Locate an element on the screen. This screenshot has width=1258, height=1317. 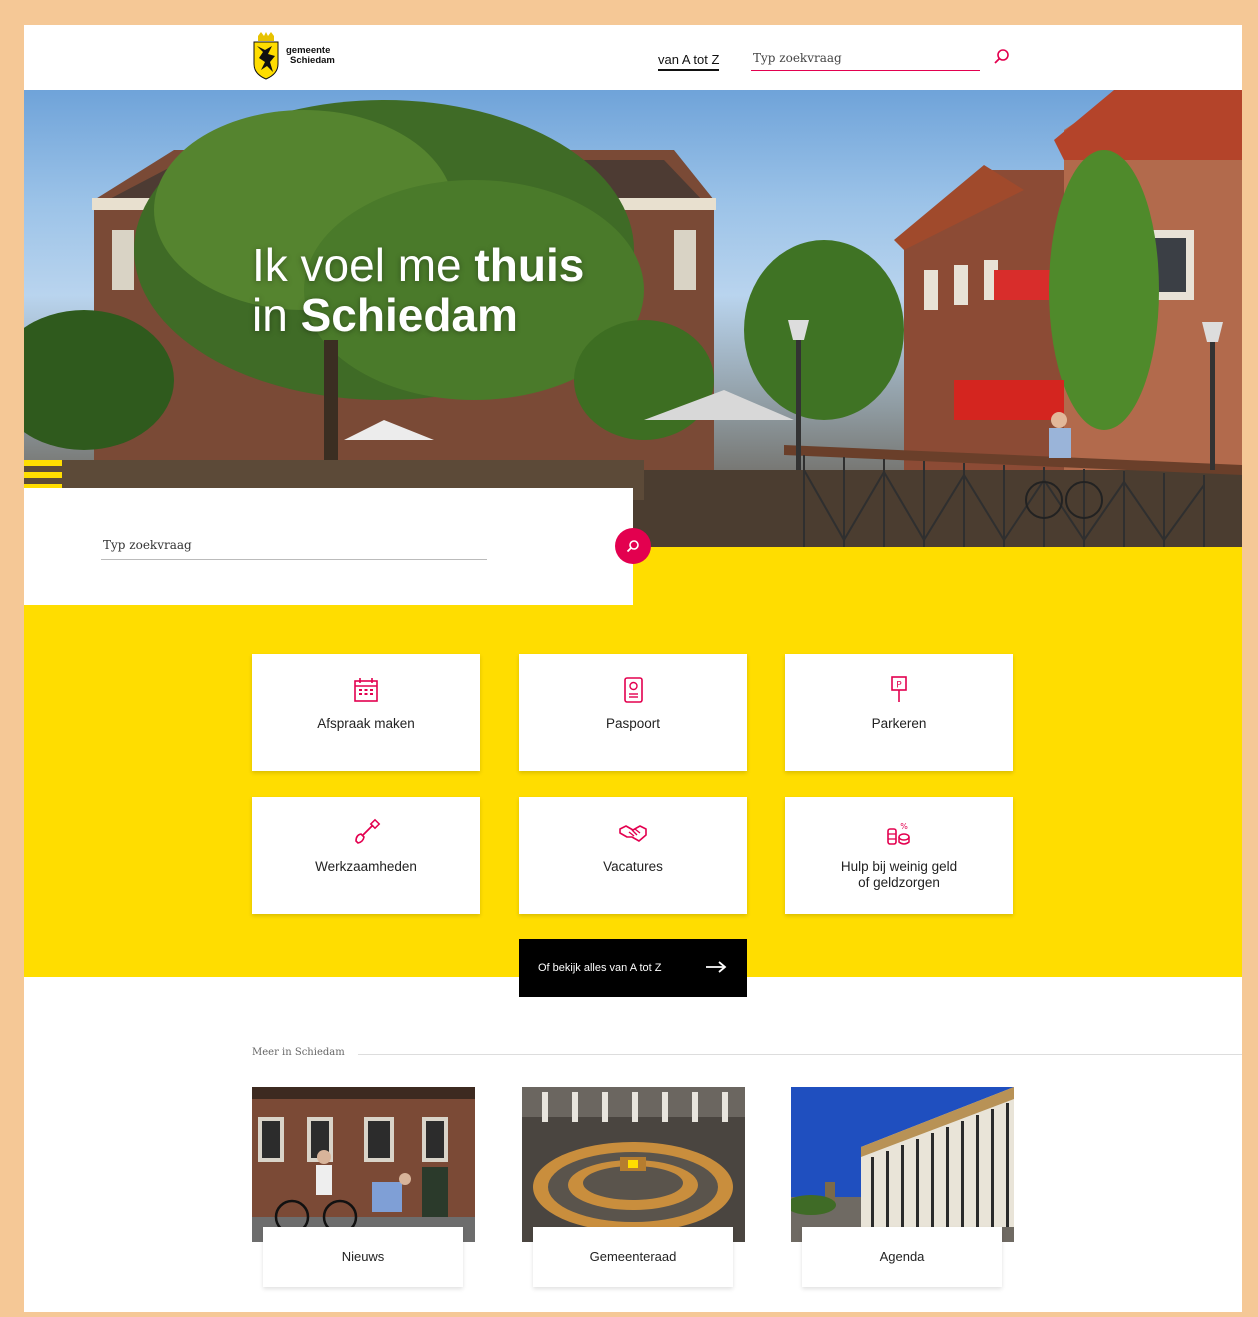
nav-a-to-z-link: van A tot Z is located at coordinates (689, 61).